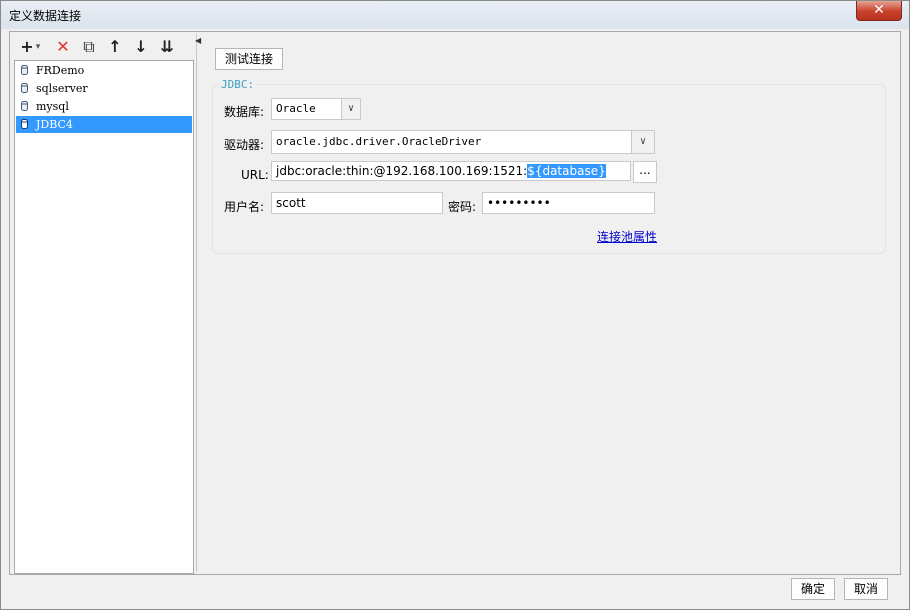 This screenshot has width=910, height=610. I want to click on add-menu-dropdown: ▾, so click(38, 47).